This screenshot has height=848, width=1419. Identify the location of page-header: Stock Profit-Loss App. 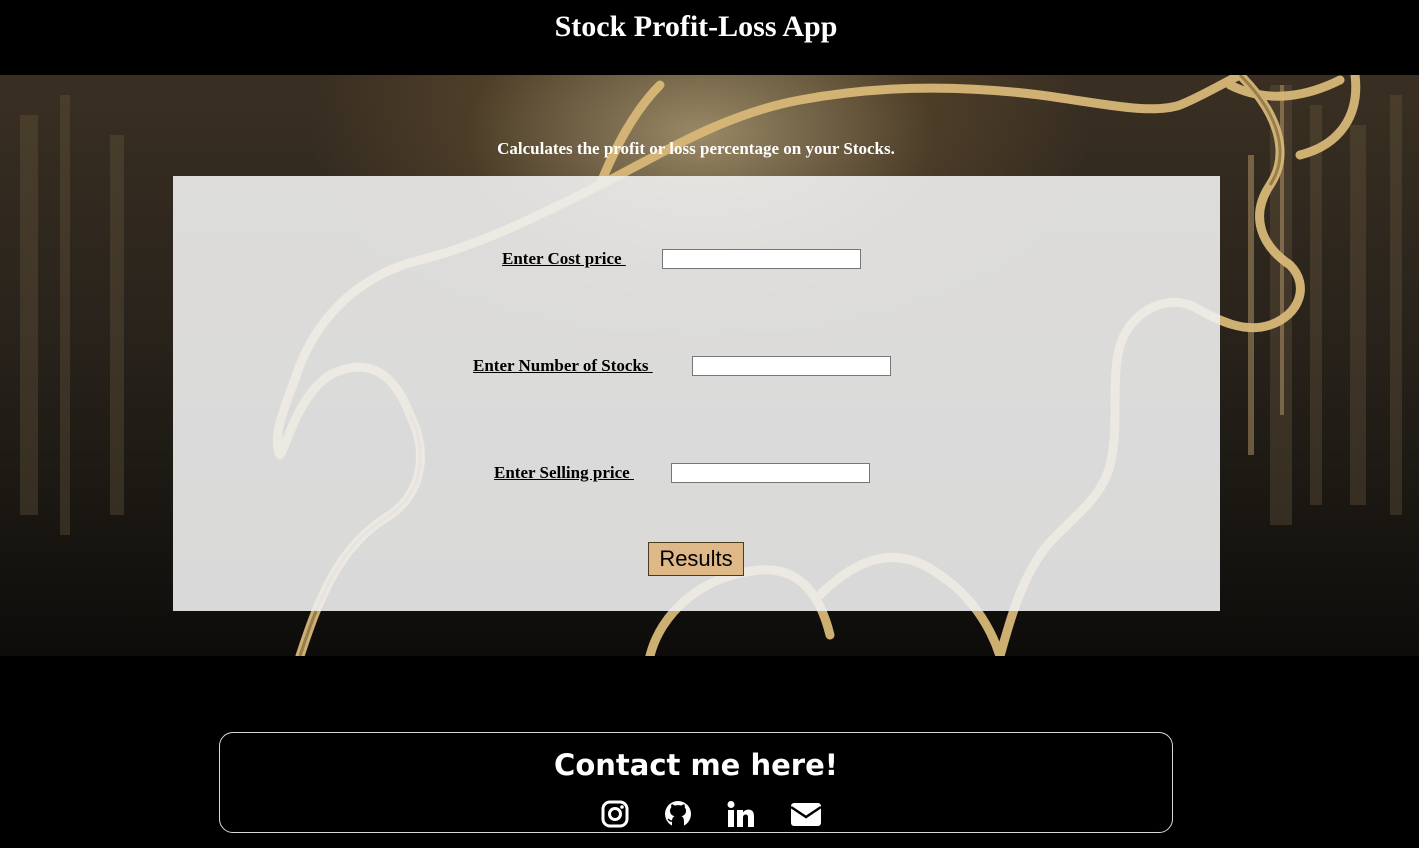
(709, 37).